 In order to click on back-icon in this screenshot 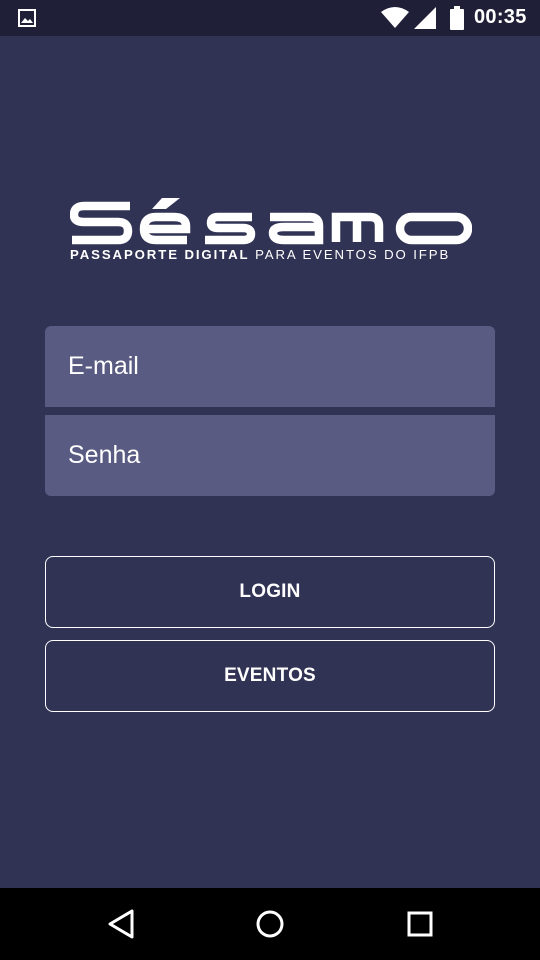, I will do `click(120, 924)`.